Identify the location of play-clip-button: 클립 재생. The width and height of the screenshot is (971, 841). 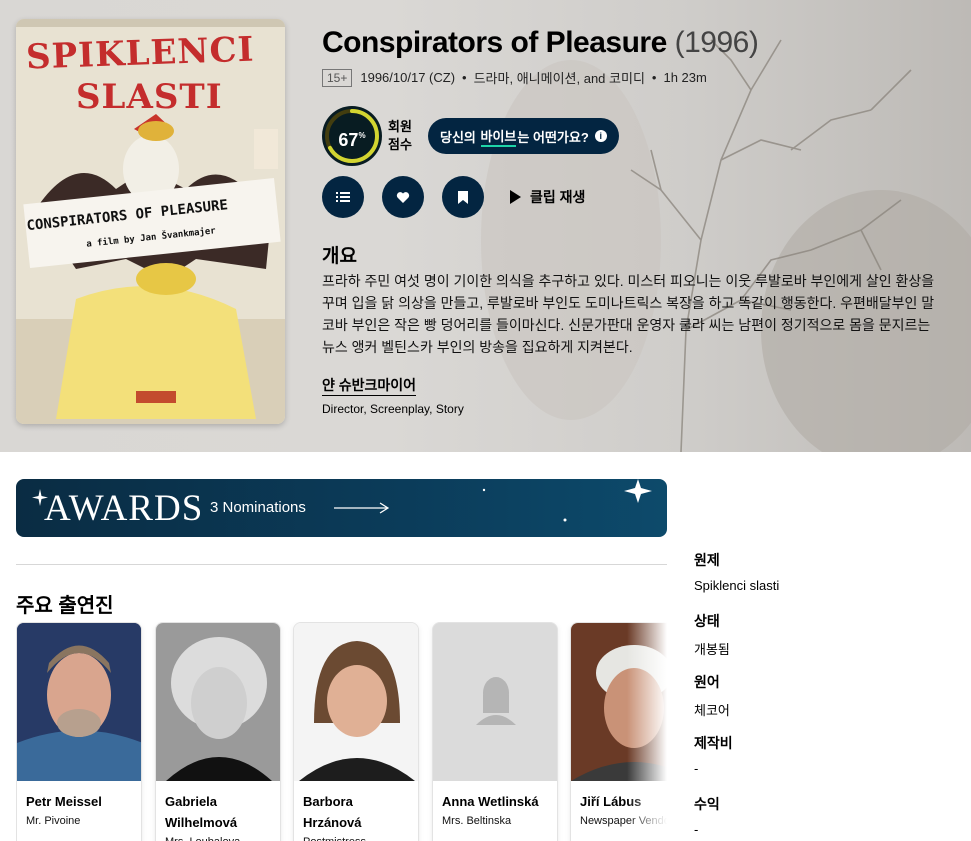
(547, 197).